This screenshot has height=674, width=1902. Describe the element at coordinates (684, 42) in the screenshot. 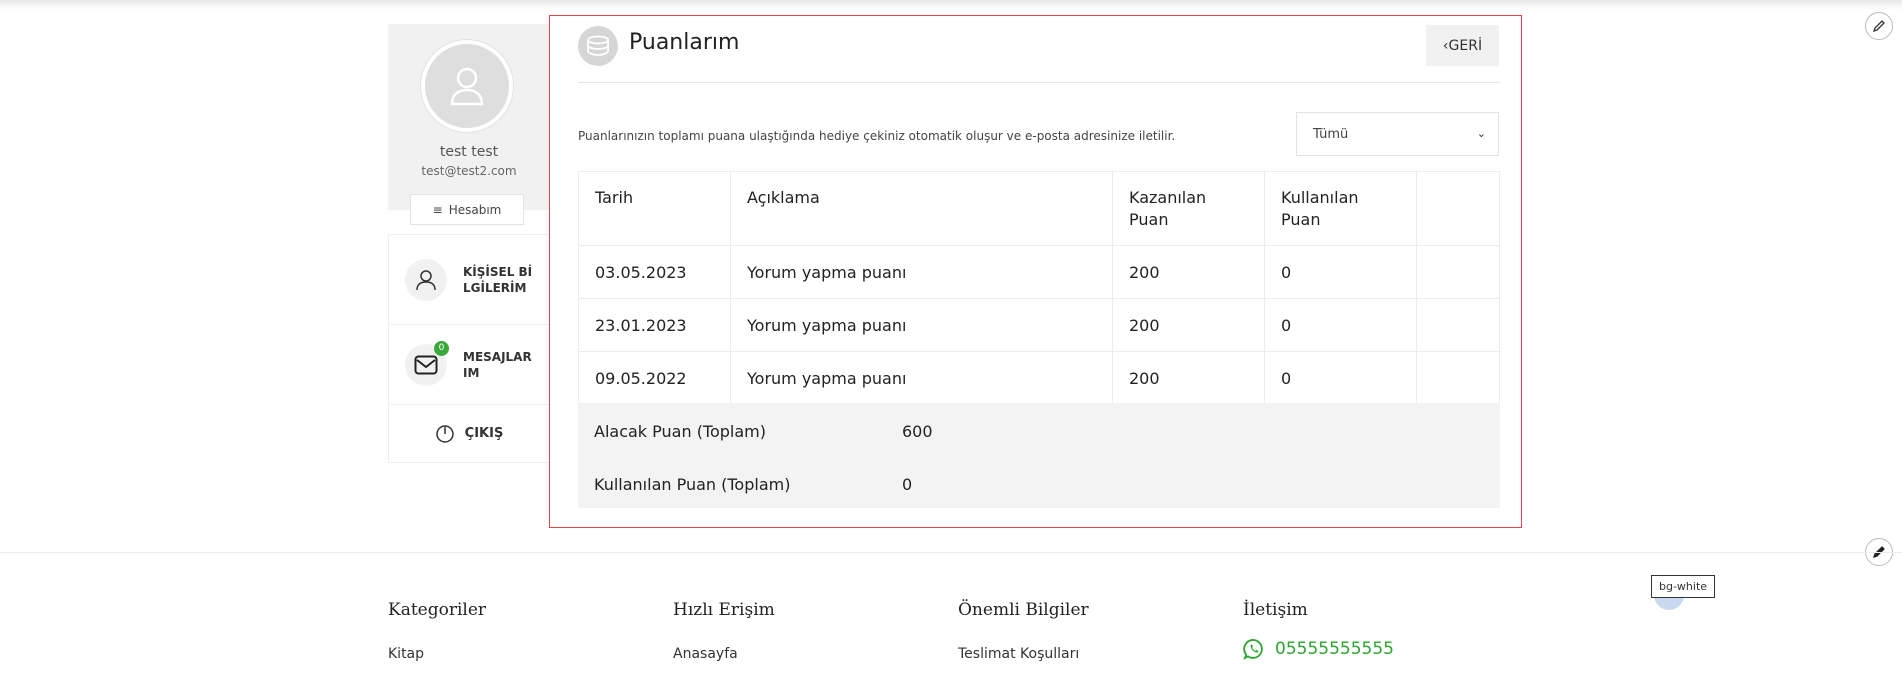

I see `page-title: Puanlarım` at that location.